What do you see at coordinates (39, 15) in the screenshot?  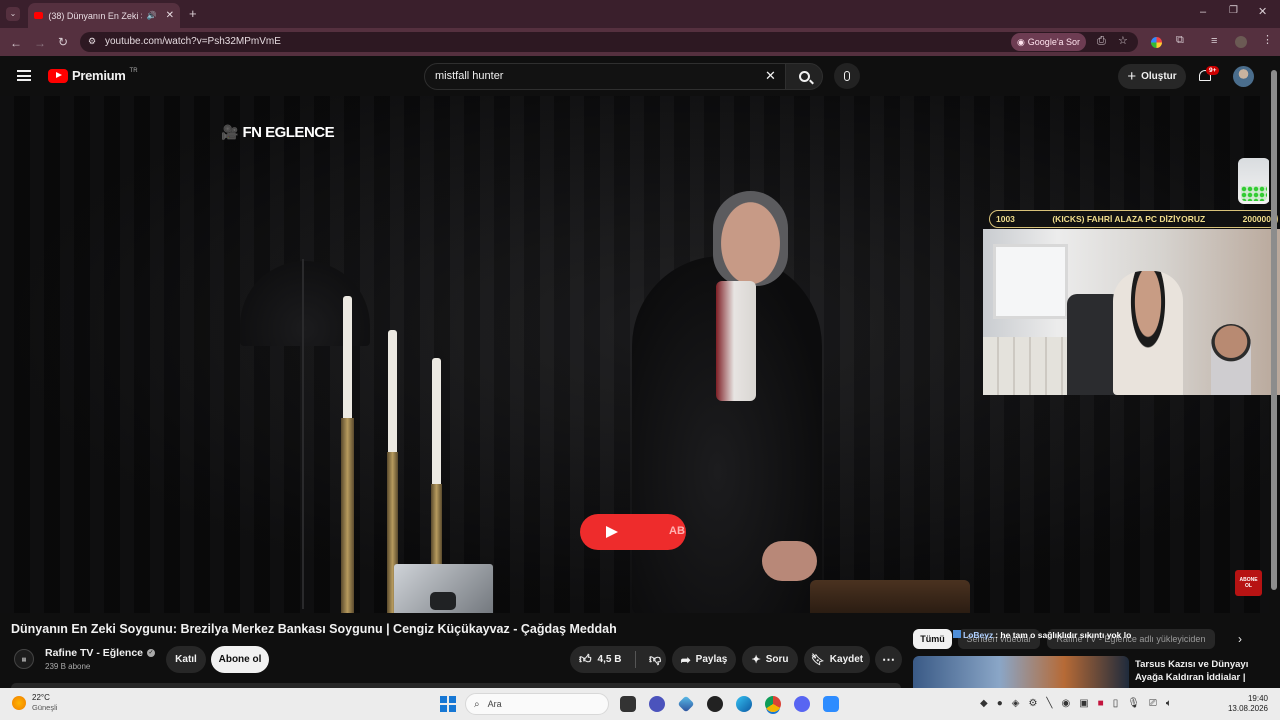 I see `youtube-favicon-icon` at bounding box center [39, 15].